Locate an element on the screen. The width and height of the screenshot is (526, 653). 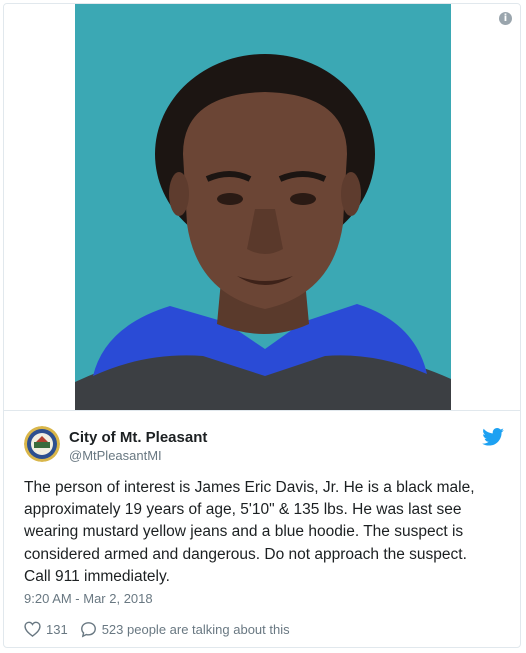
divider is located at coordinates (262, 410).